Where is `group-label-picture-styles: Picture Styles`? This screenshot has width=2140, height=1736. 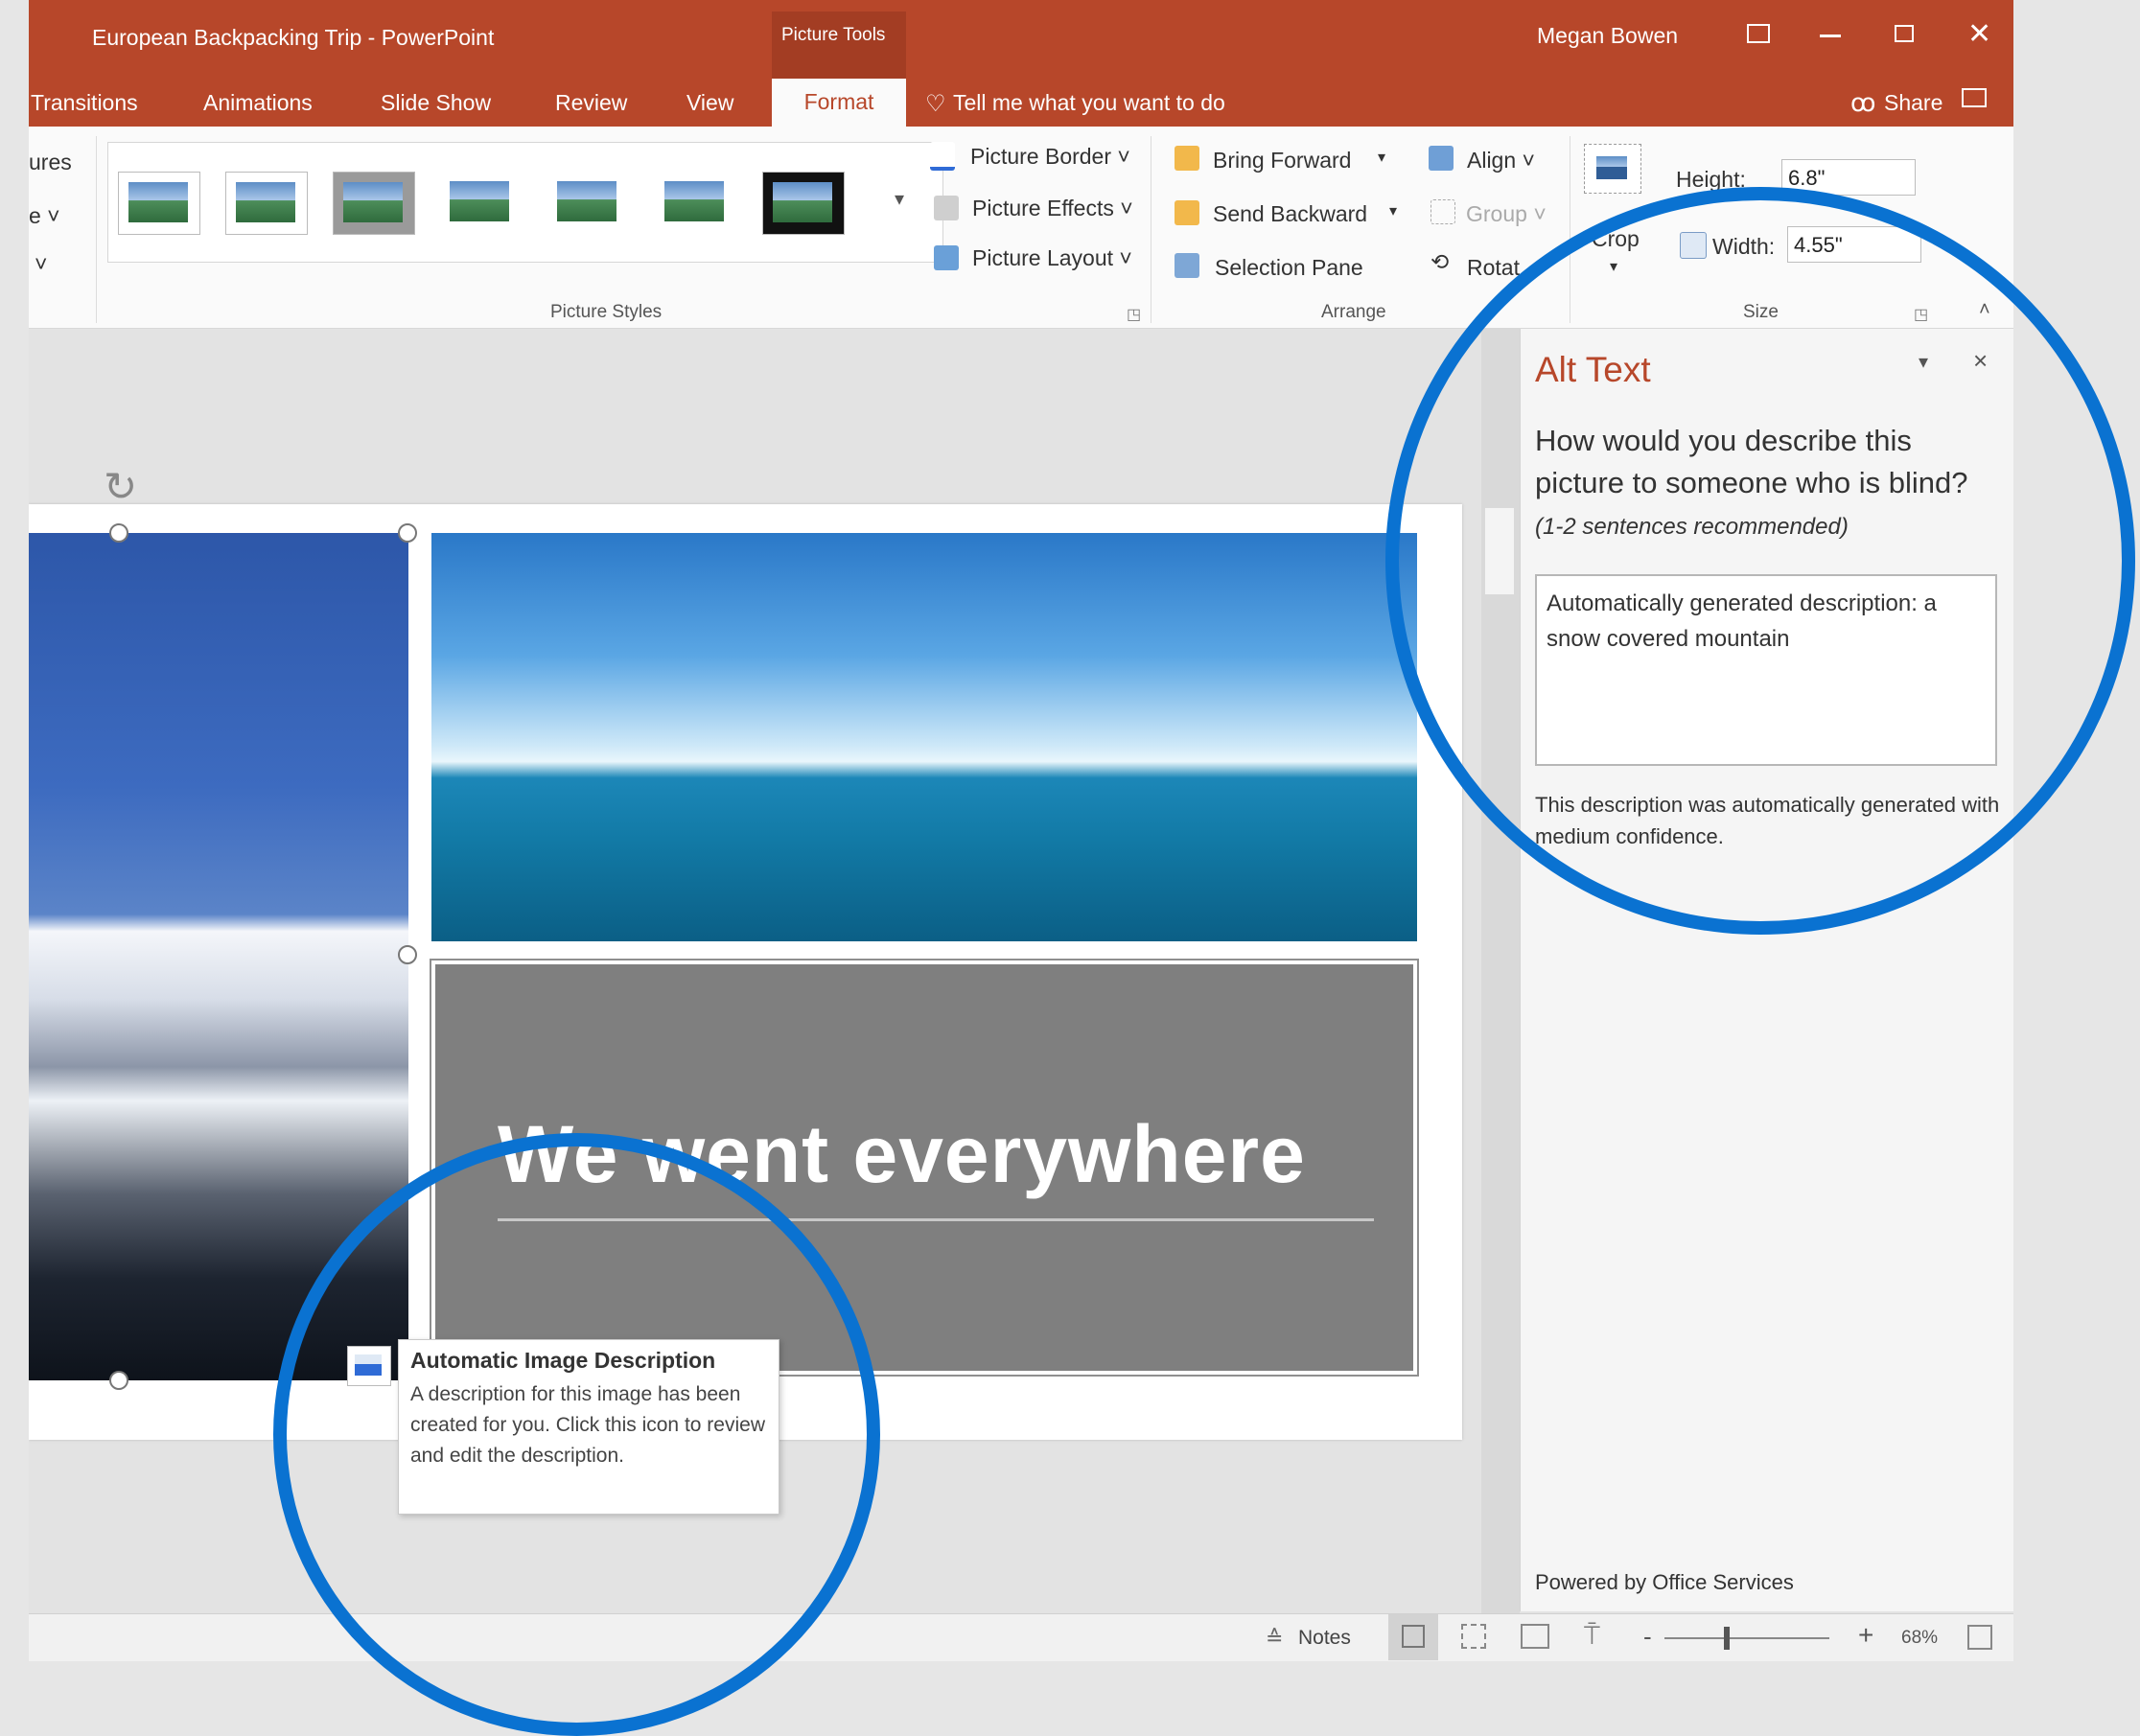 group-label-picture-styles: Picture Styles is located at coordinates (607, 312).